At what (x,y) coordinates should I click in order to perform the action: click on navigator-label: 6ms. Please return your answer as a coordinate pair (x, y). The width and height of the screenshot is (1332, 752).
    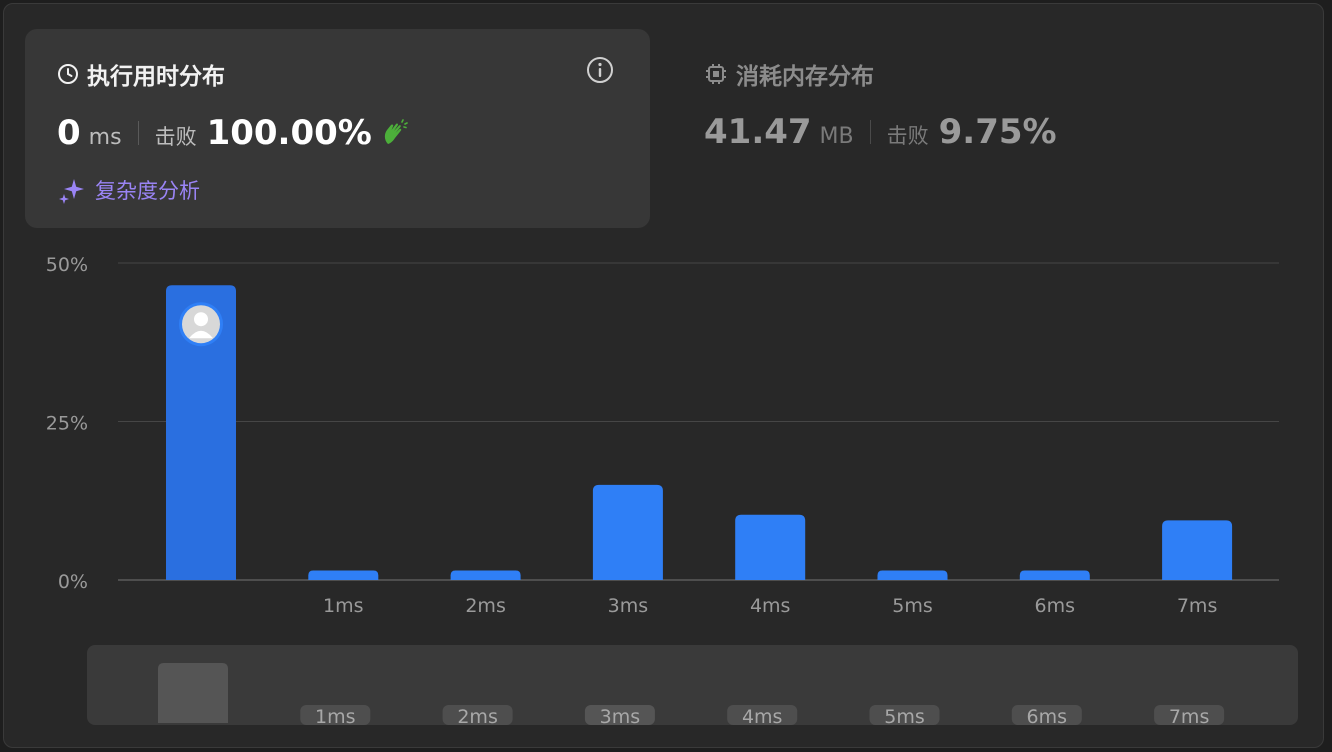
    Looking at the image, I should click on (1047, 717).